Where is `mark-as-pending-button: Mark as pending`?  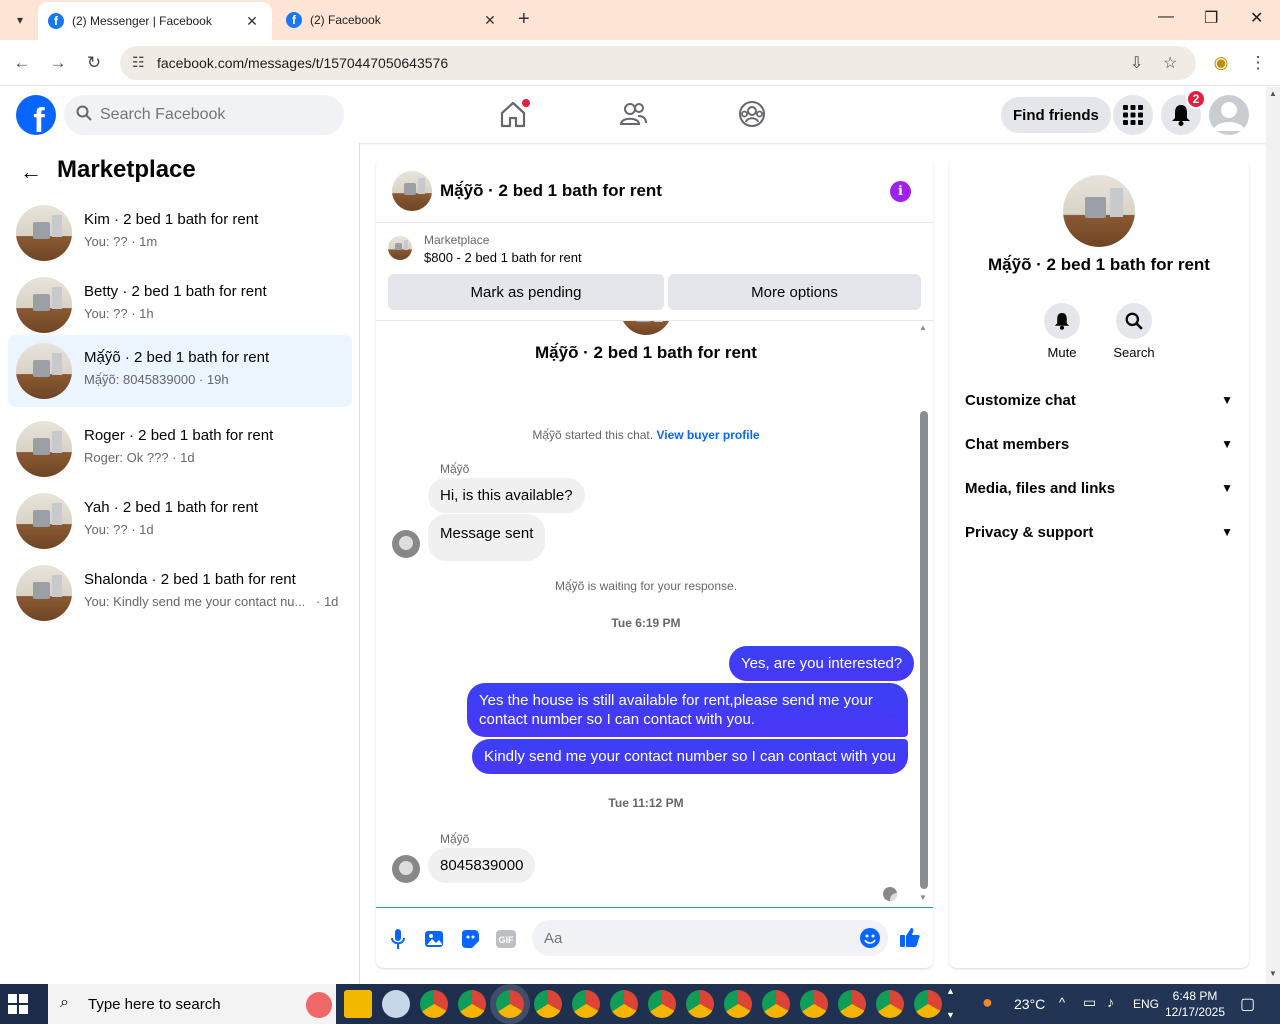
mark-as-pending-button: Mark as pending is located at coordinates (526, 292).